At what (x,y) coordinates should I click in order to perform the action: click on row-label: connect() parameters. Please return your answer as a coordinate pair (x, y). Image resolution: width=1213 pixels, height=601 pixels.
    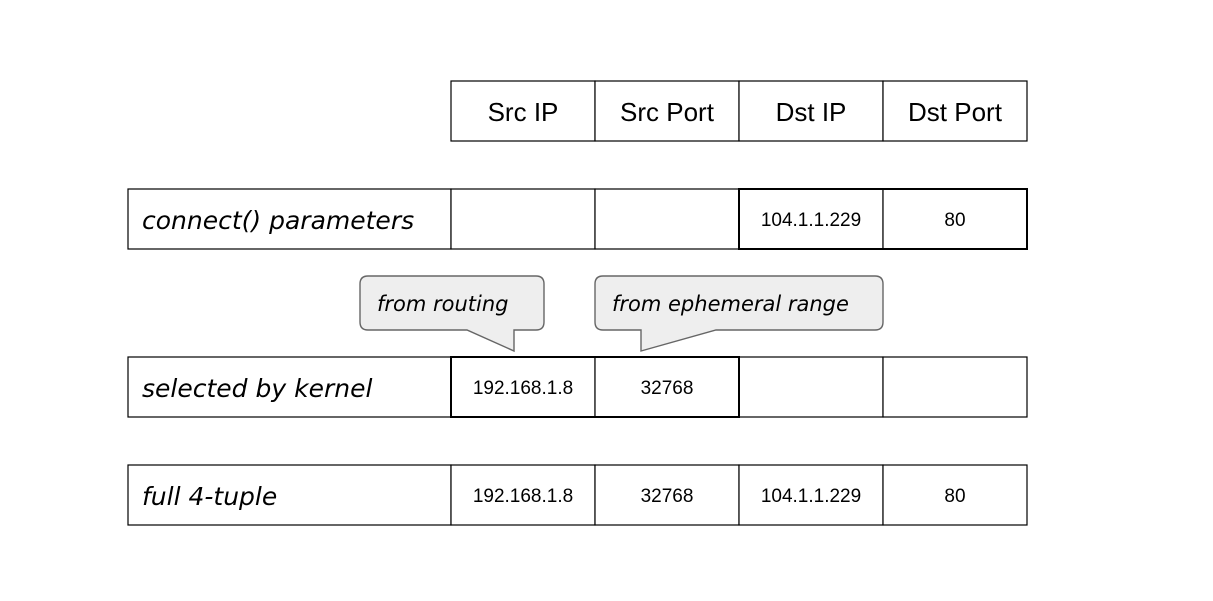
    Looking at the image, I should click on (278, 220).